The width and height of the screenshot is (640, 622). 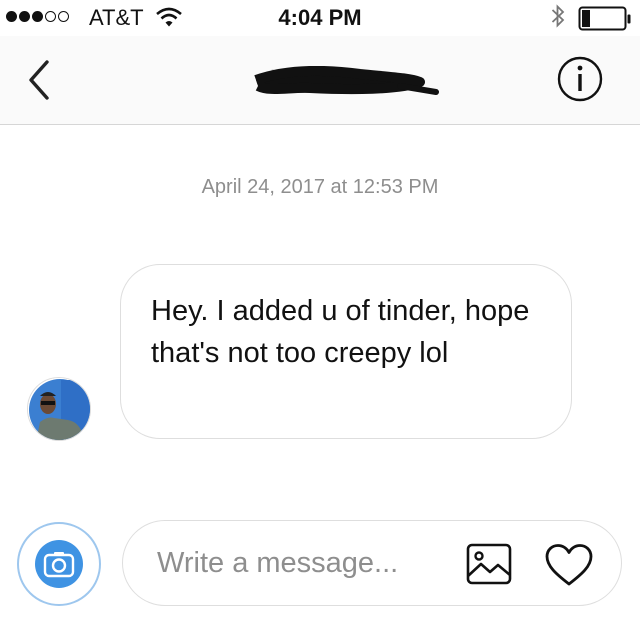 I want to click on battery-icon, so click(x=604, y=18).